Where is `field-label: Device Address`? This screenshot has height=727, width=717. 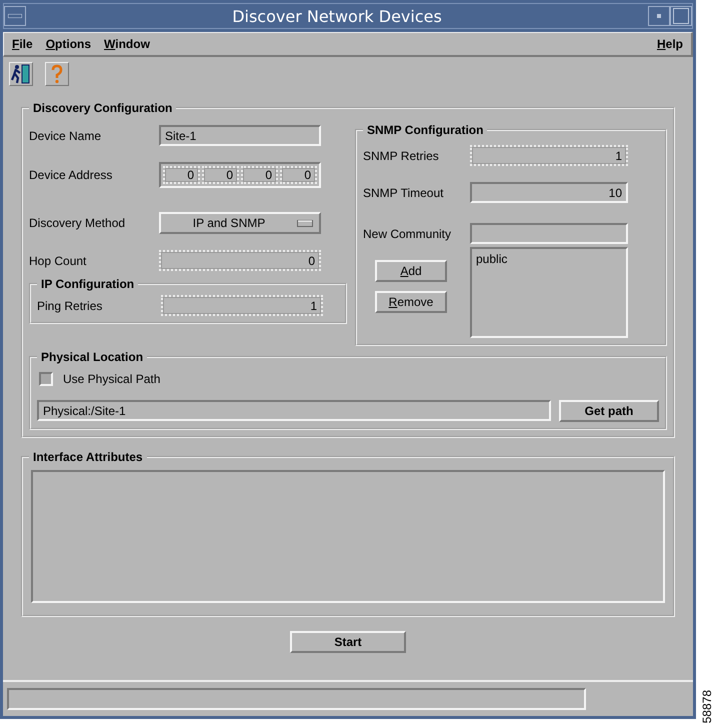
field-label: Device Address is located at coordinates (71, 175).